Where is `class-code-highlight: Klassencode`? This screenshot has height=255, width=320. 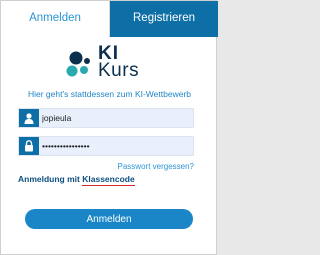
class-code-highlight: Klassencode is located at coordinates (108, 179).